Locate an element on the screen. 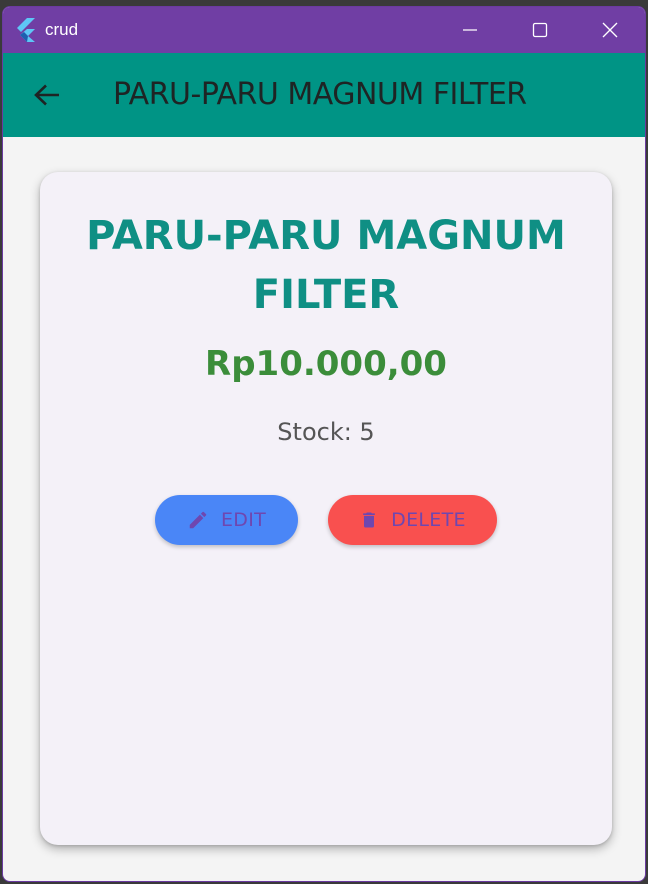 Image resolution: width=648 pixels, height=884 pixels. pencil-icon is located at coordinates (198, 520).